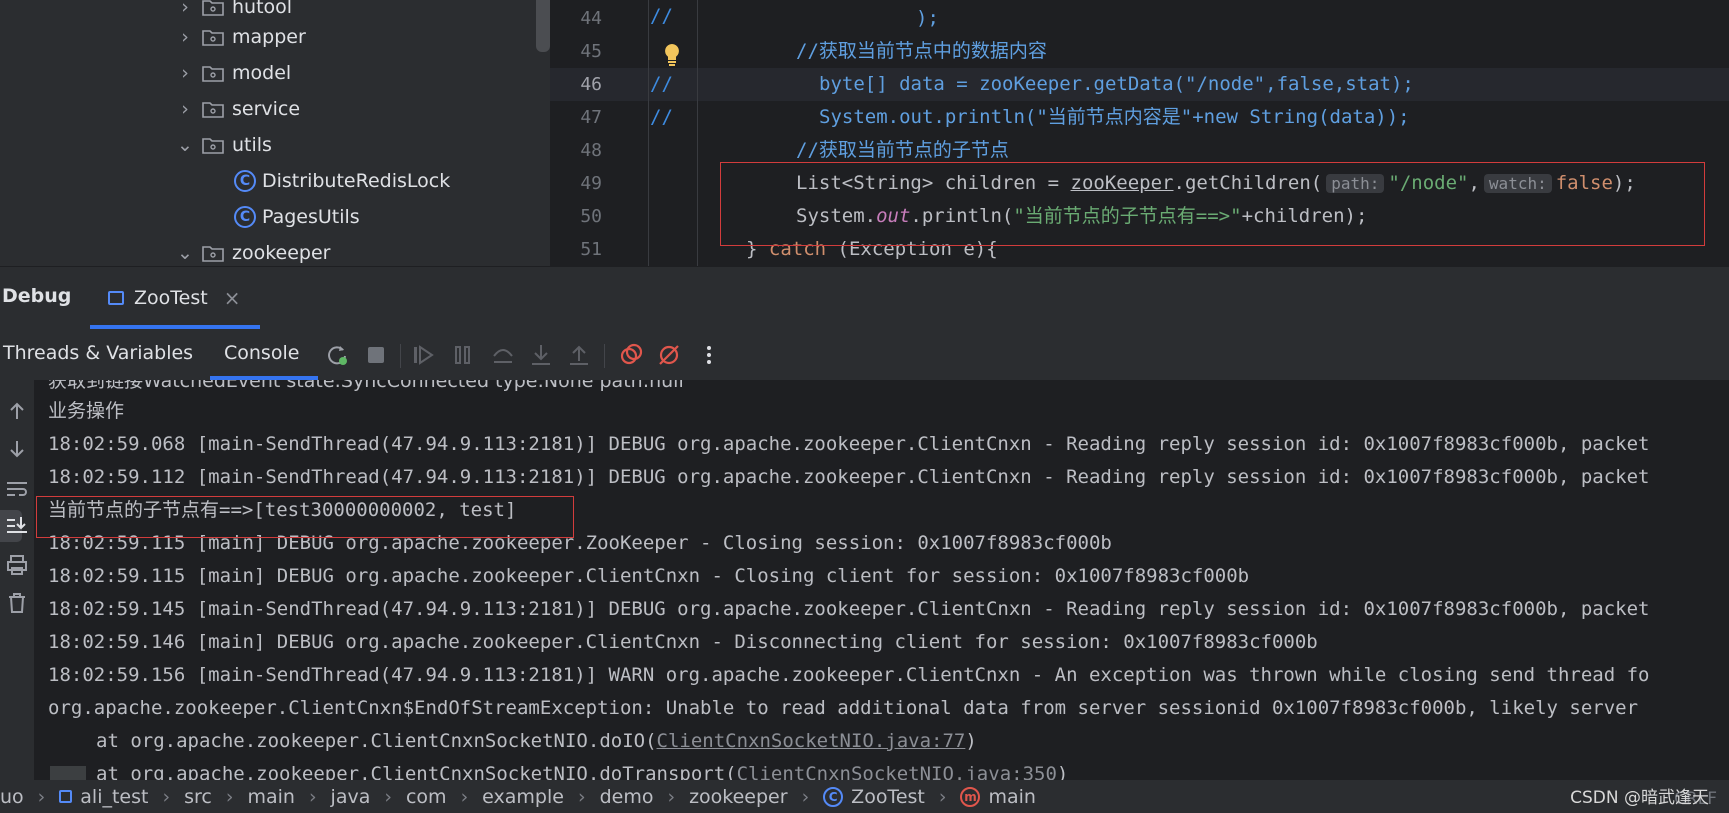  Describe the element at coordinates (281, 253) in the screenshot. I see `tree-item-label: zookeeper` at that location.